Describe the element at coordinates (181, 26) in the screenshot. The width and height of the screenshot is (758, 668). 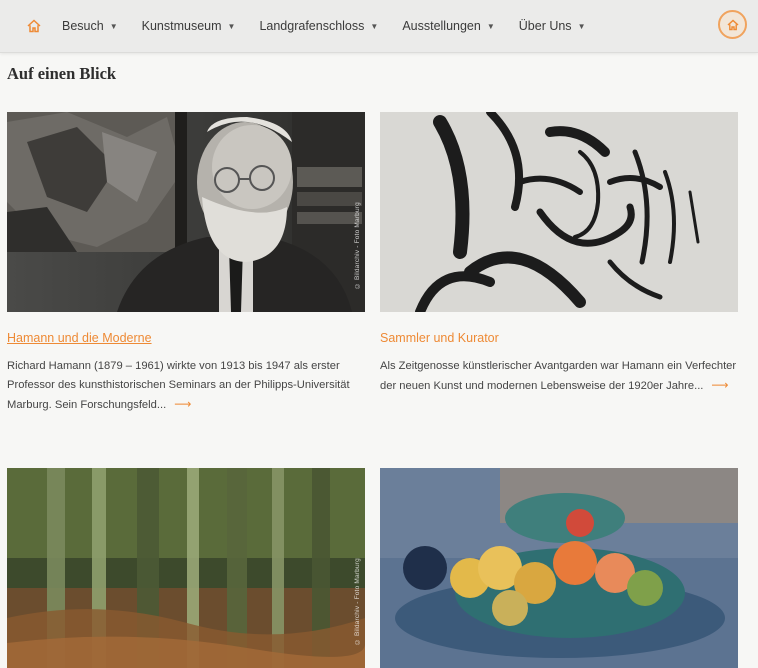
I see `menu-item-label: Kunstmuseum` at that location.